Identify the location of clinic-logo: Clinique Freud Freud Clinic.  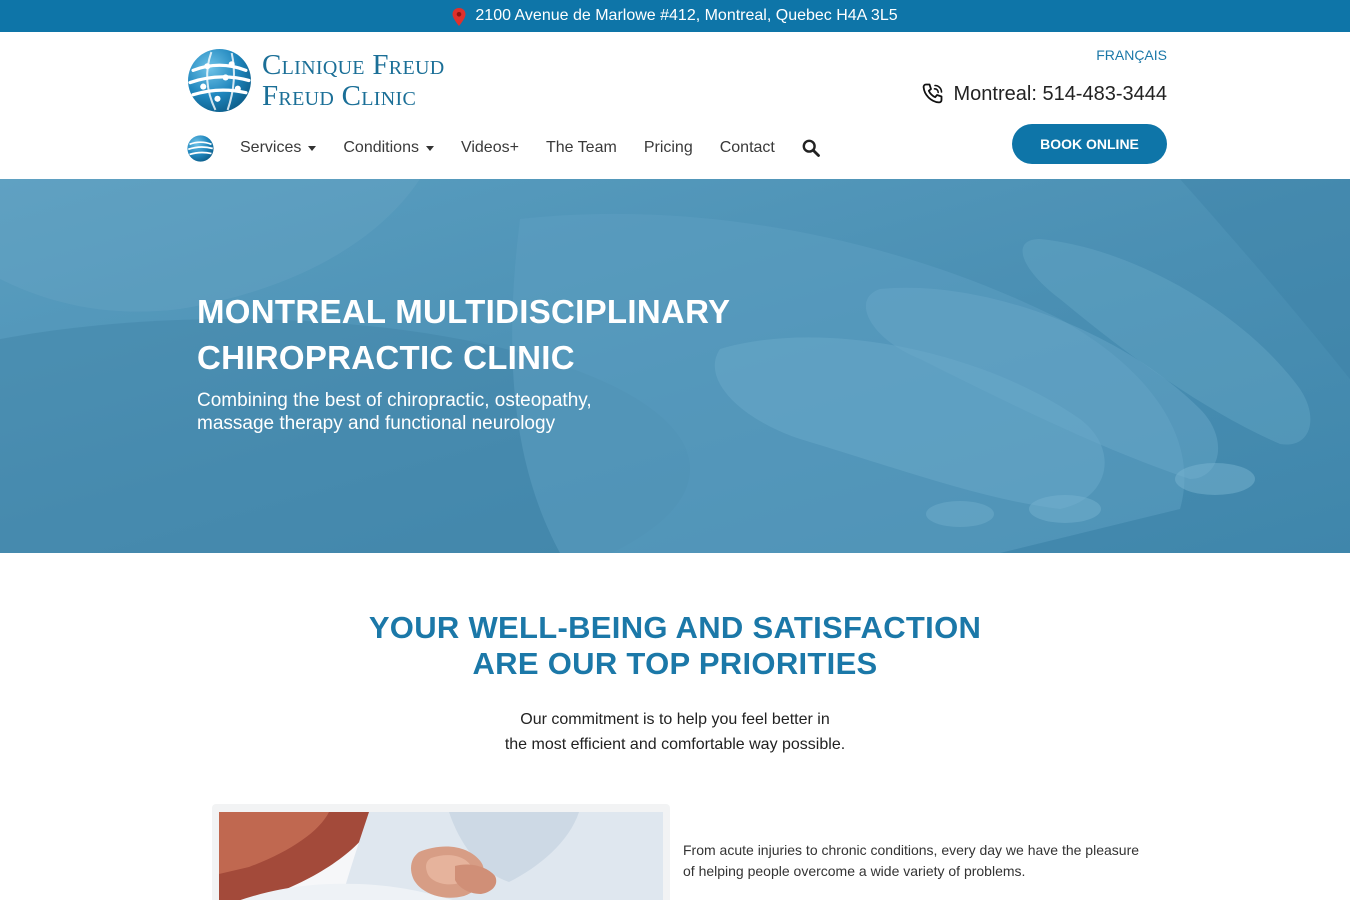
(315, 80).